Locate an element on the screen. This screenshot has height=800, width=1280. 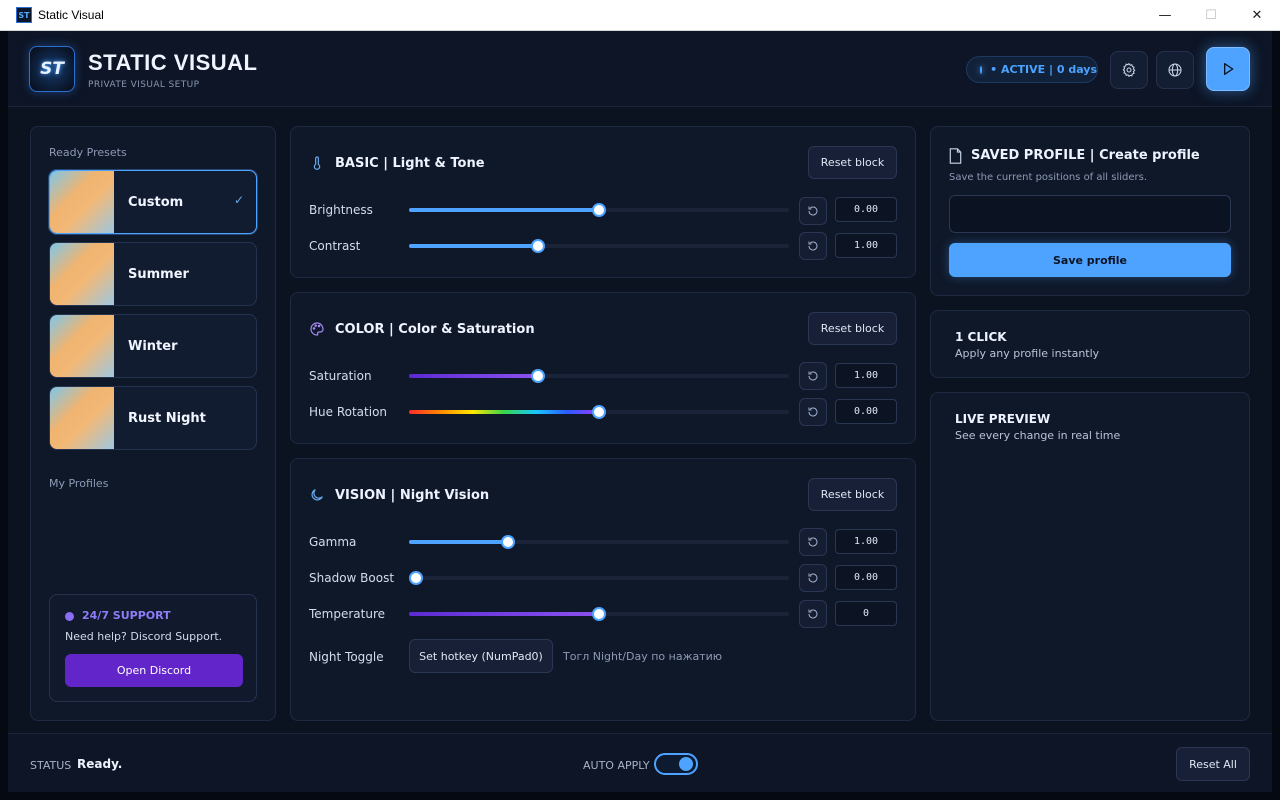
app-subtitle: PRIVATE VISUAL SETUP is located at coordinates (144, 85).